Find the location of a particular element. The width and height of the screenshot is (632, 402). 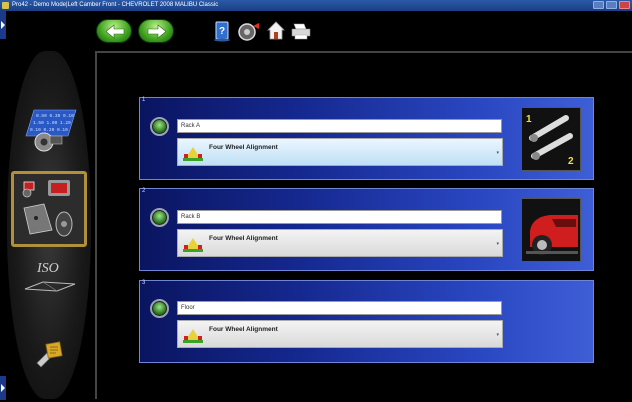

car-front-icon is located at coordinates (552, 235).